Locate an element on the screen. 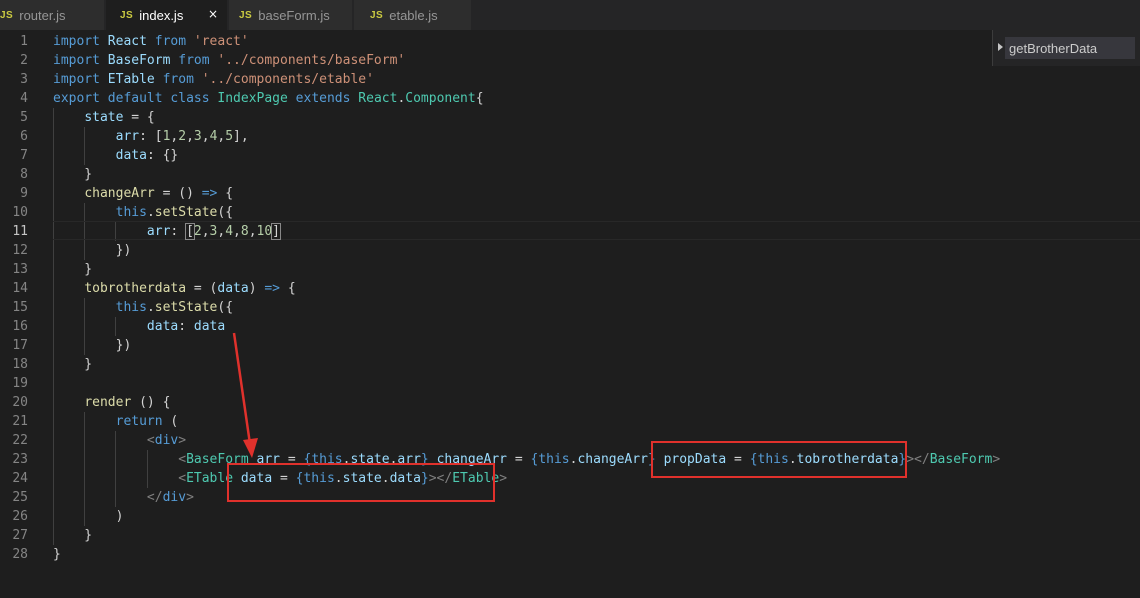 This screenshot has width=1140, height=598. code-token: arr is located at coordinates (158, 231).